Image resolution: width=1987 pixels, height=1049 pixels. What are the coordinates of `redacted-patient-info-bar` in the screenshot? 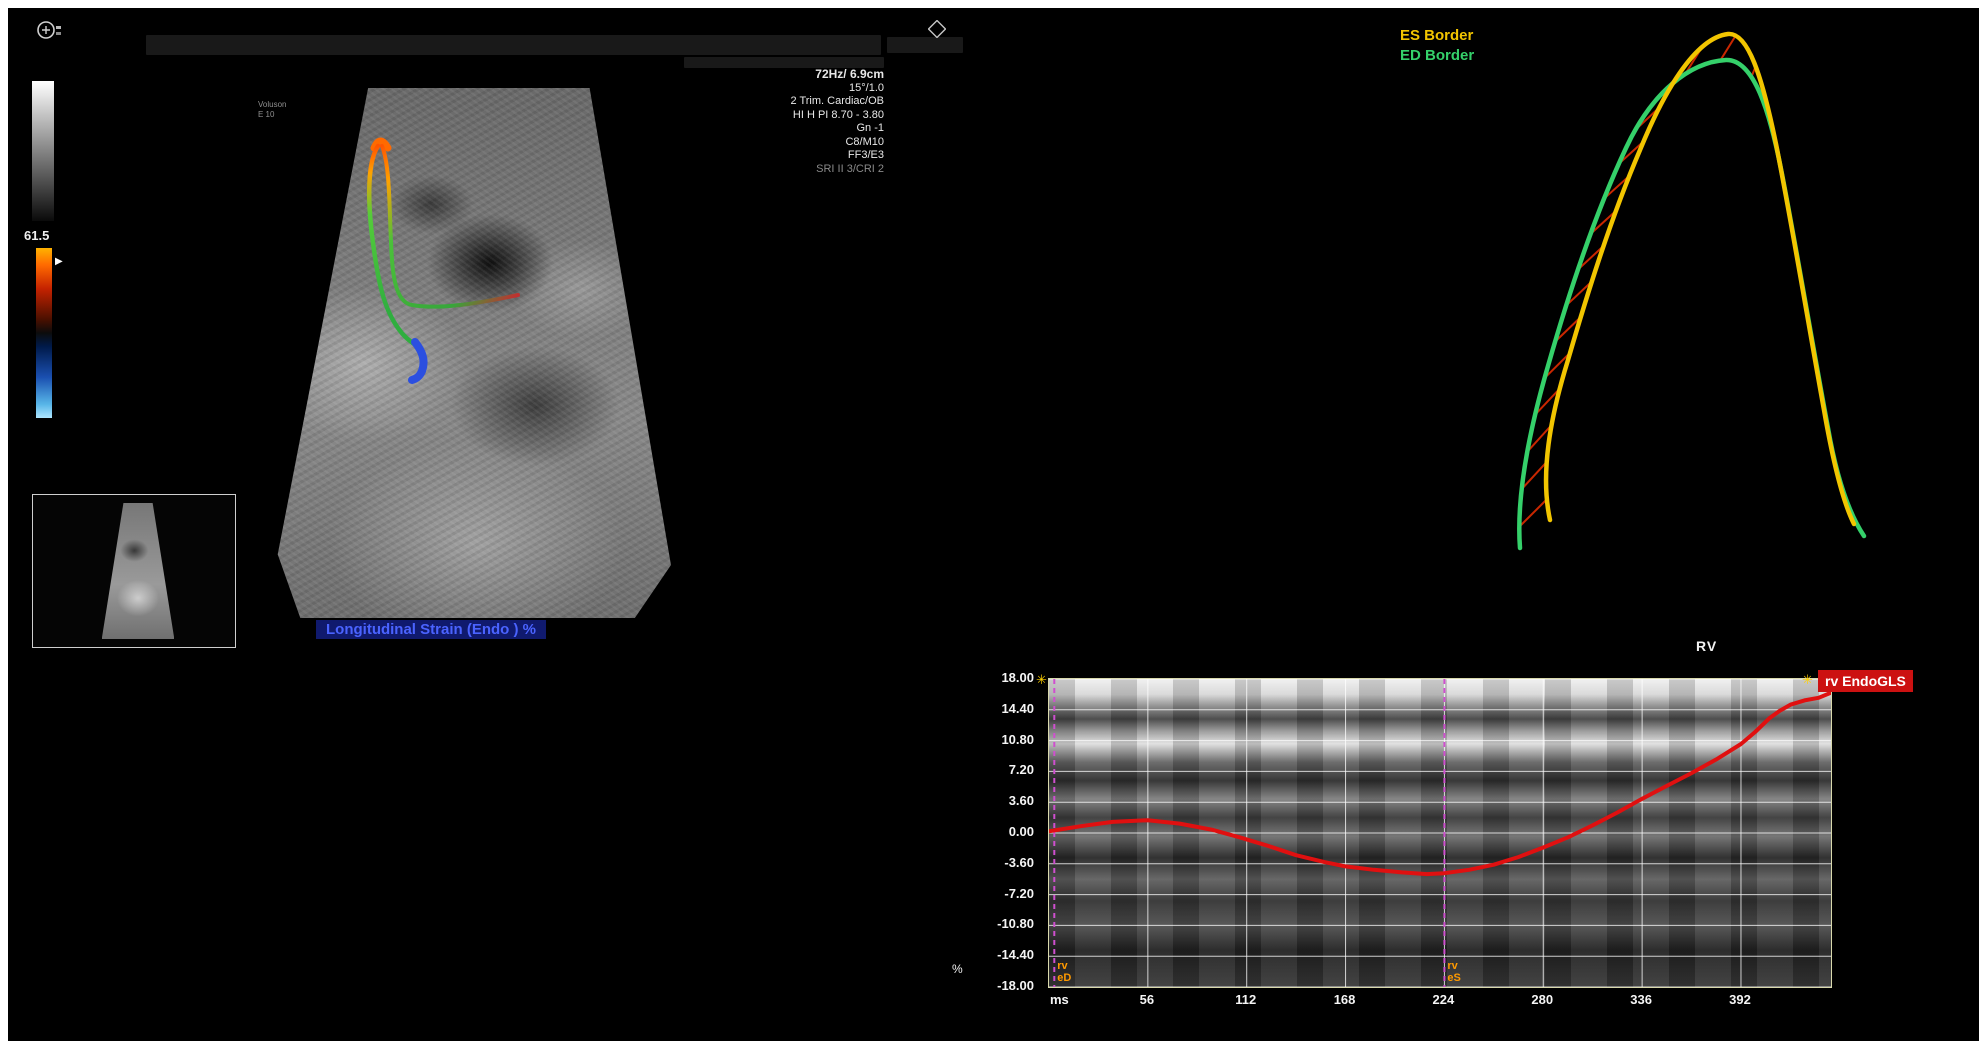 It's located at (513, 45).